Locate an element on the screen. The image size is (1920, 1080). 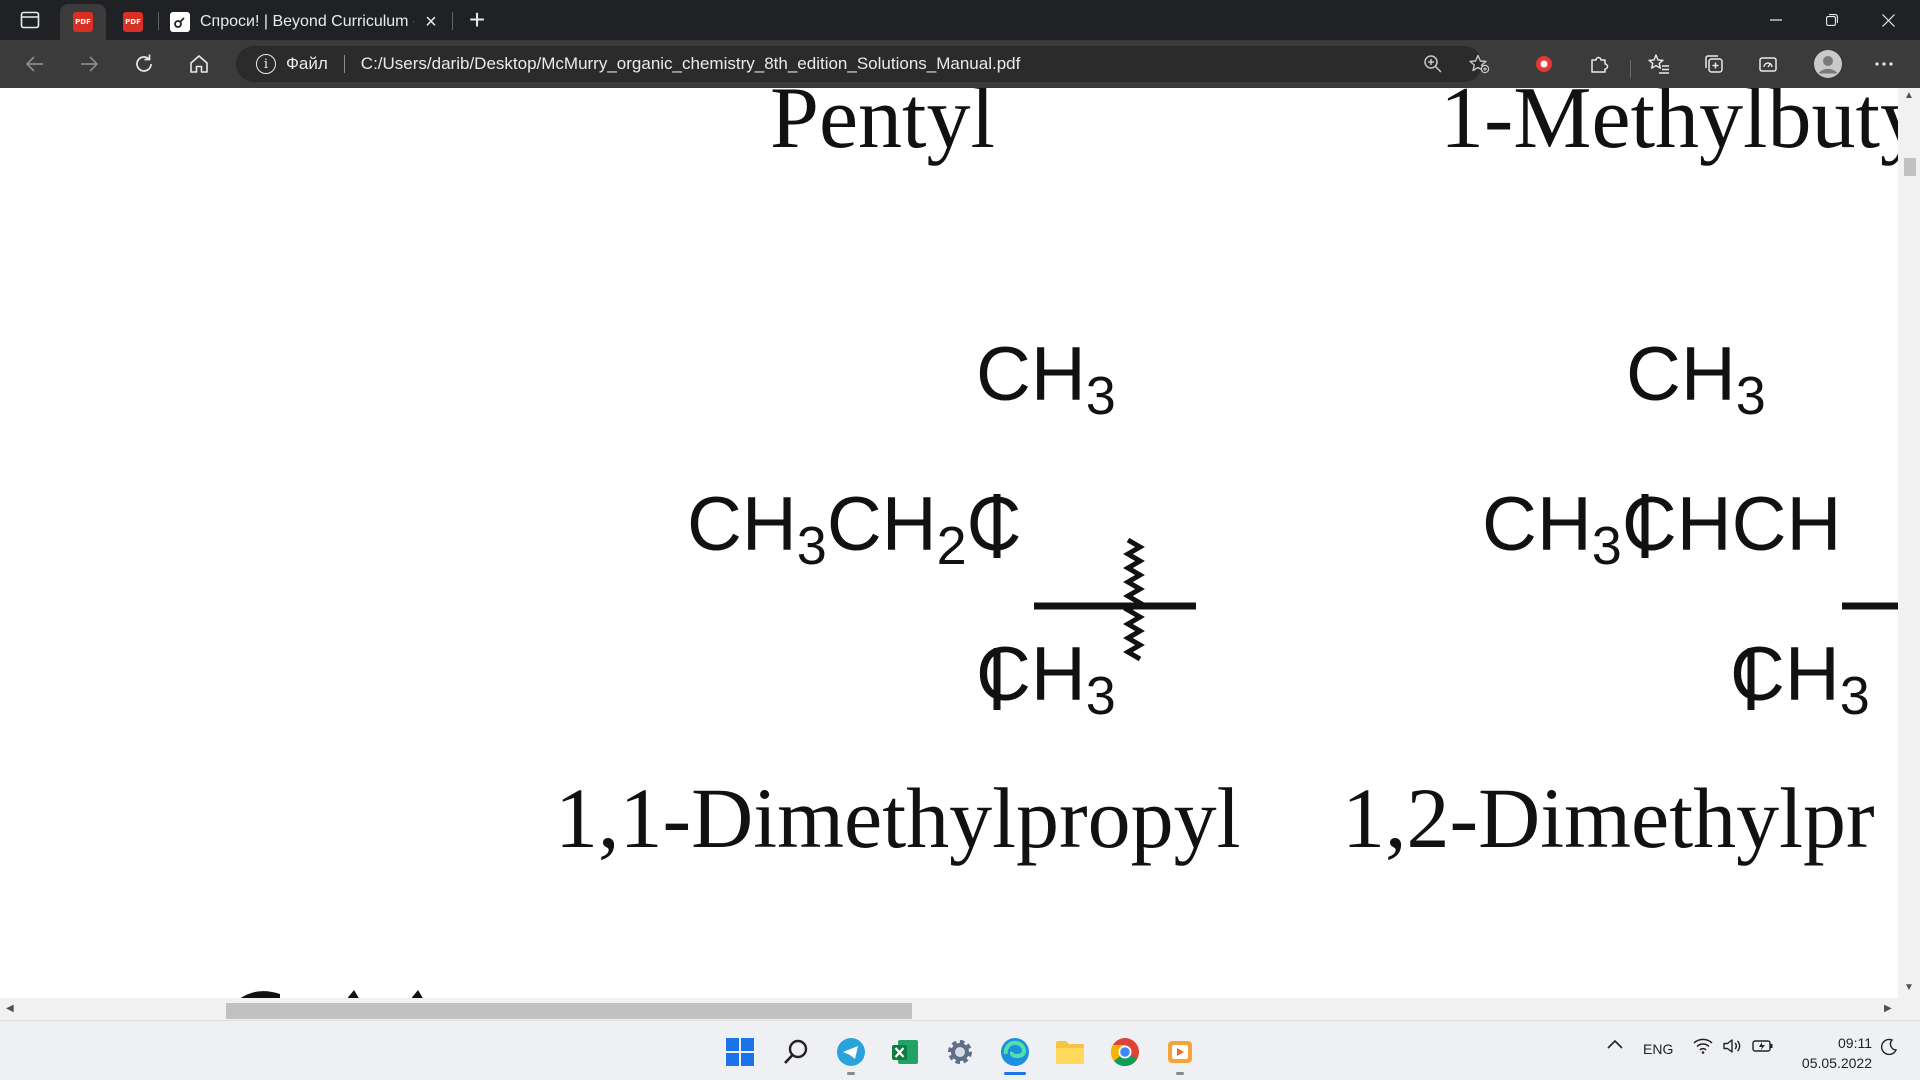
chrome-icon is located at coordinates (1124, 1052).